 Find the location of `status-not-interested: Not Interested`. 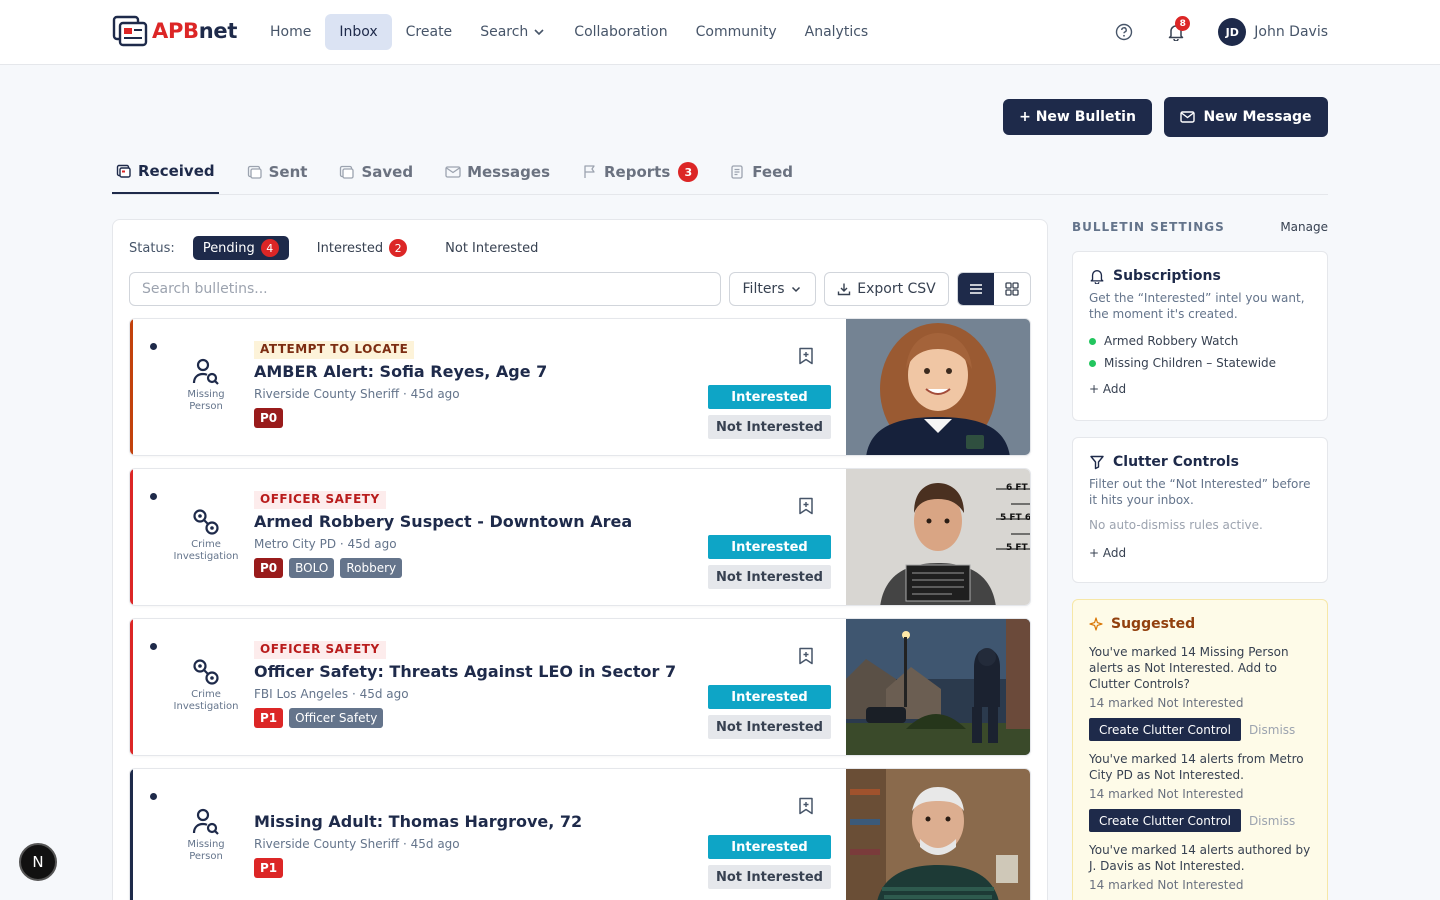

status-not-interested: Not Interested is located at coordinates (491, 248).